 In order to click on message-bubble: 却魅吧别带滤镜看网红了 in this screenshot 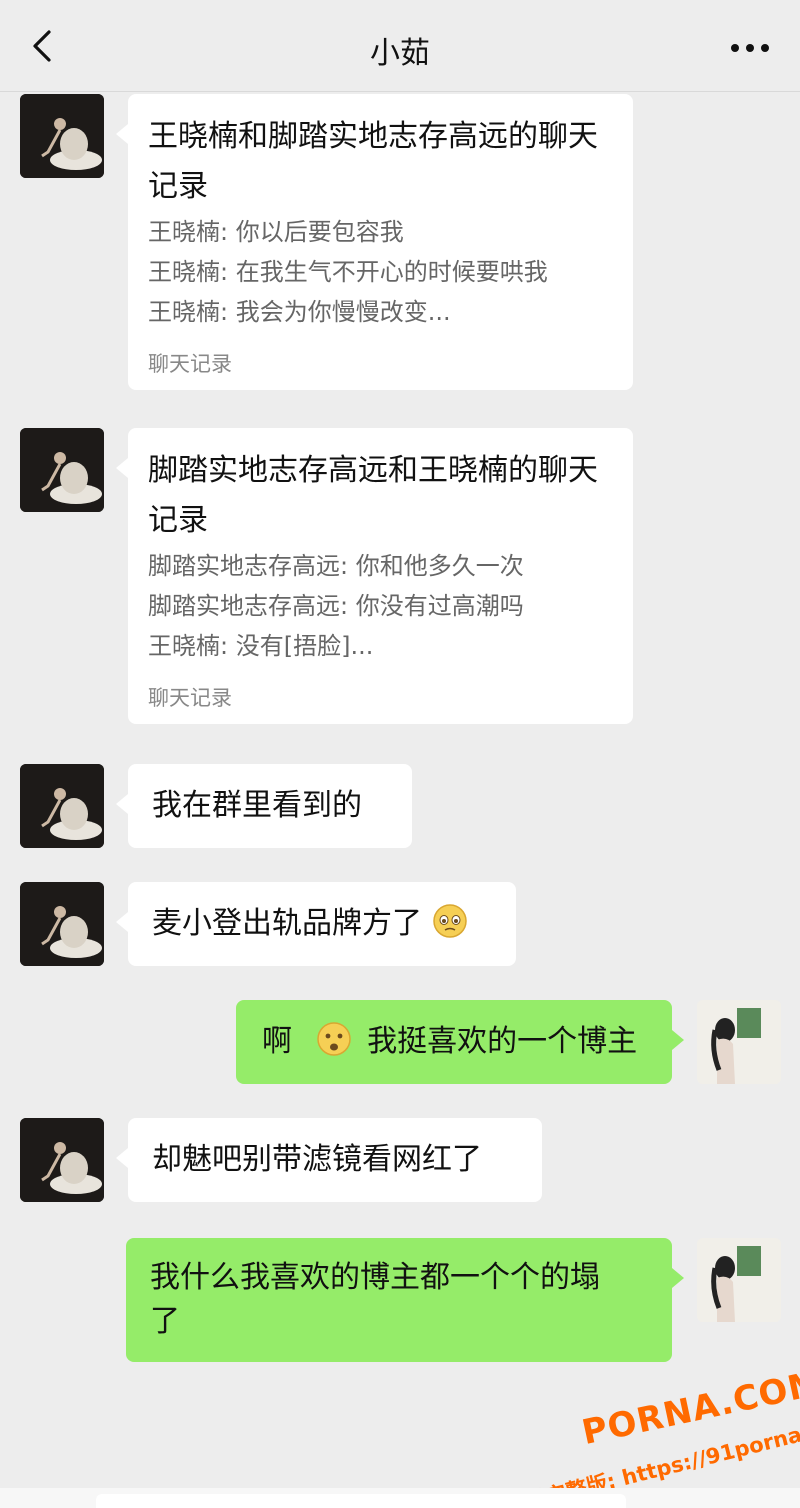, I will do `click(329, 1160)`.